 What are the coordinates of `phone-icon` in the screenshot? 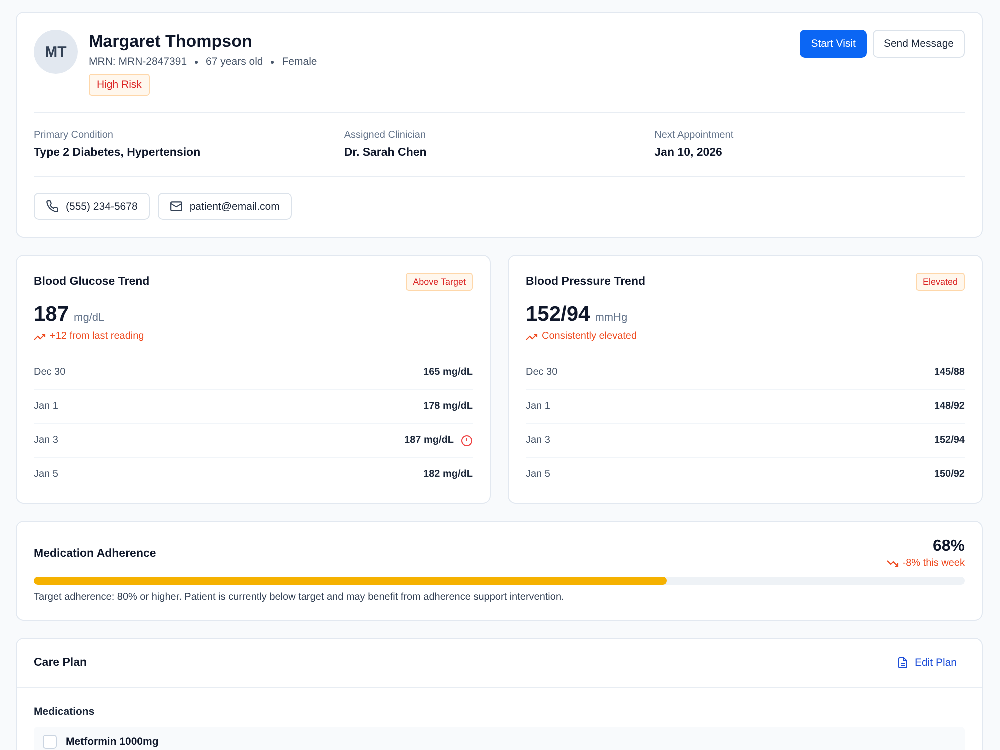 It's located at (52, 206).